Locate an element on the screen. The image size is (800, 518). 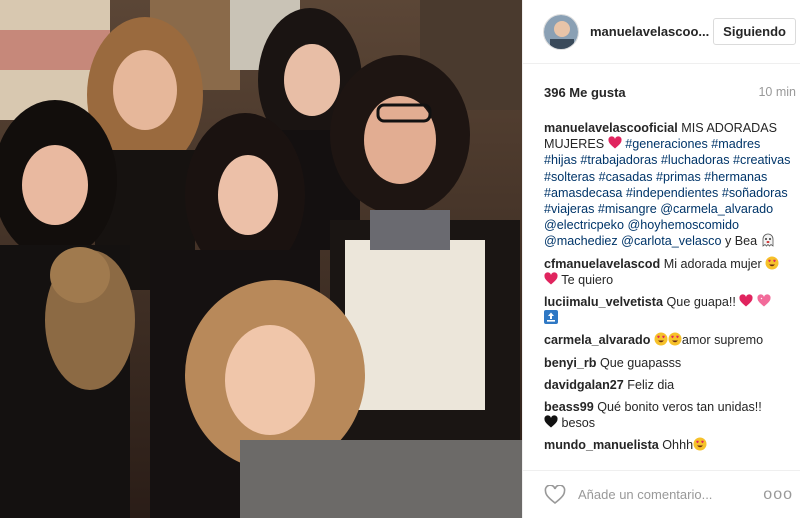
black-heart-emoji is located at coordinates (551, 422).